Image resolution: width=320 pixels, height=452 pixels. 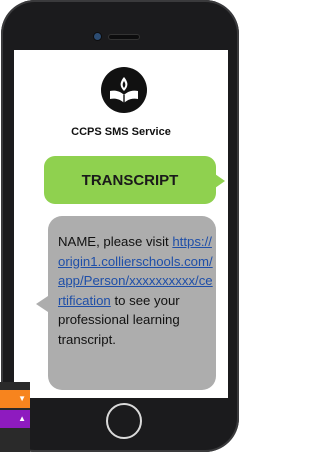 What do you see at coordinates (115, 241) in the screenshot?
I see `message-prefix: NAME, please visit` at bounding box center [115, 241].